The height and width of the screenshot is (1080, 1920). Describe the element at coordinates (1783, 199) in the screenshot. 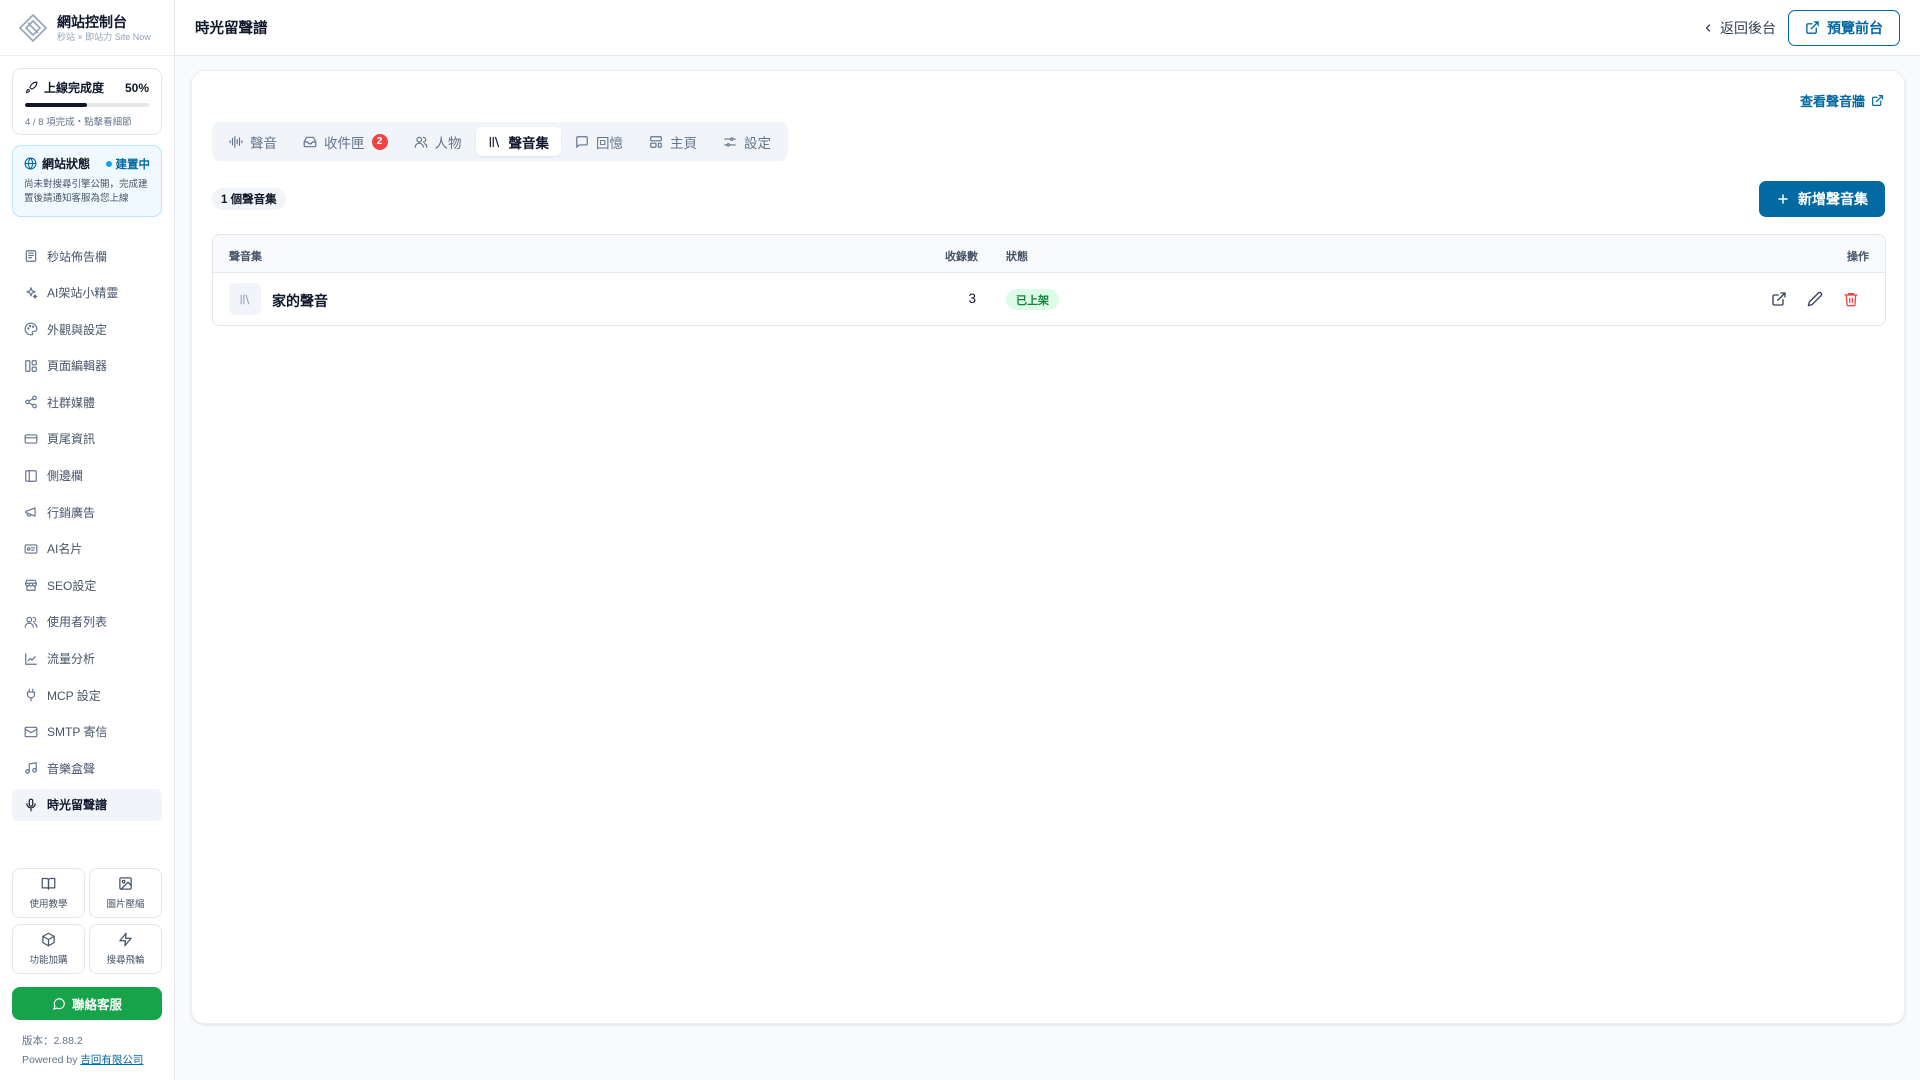

I see `plus-icon` at that location.